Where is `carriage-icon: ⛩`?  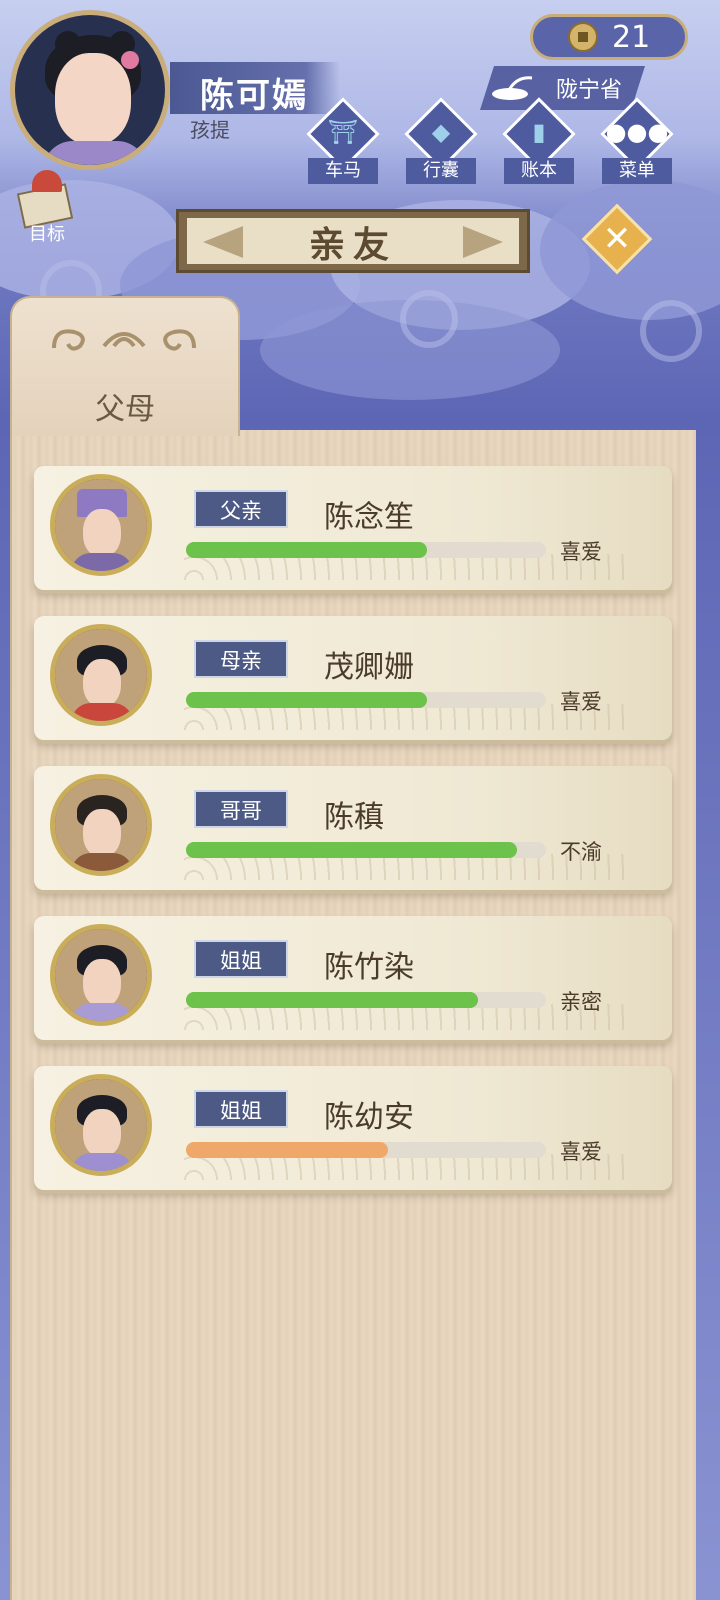 carriage-icon: ⛩ is located at coordinates (343, 132).